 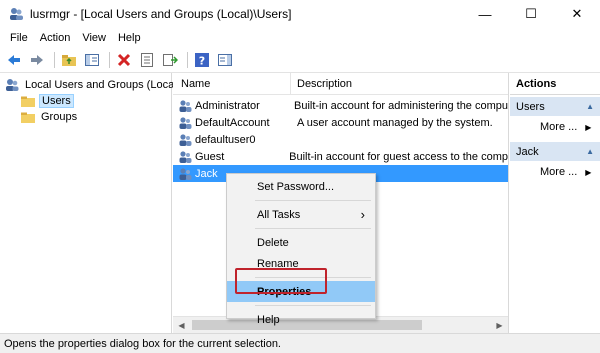 I want to click on user-name-cell: defaultuser0, so click(x=232, y=140).